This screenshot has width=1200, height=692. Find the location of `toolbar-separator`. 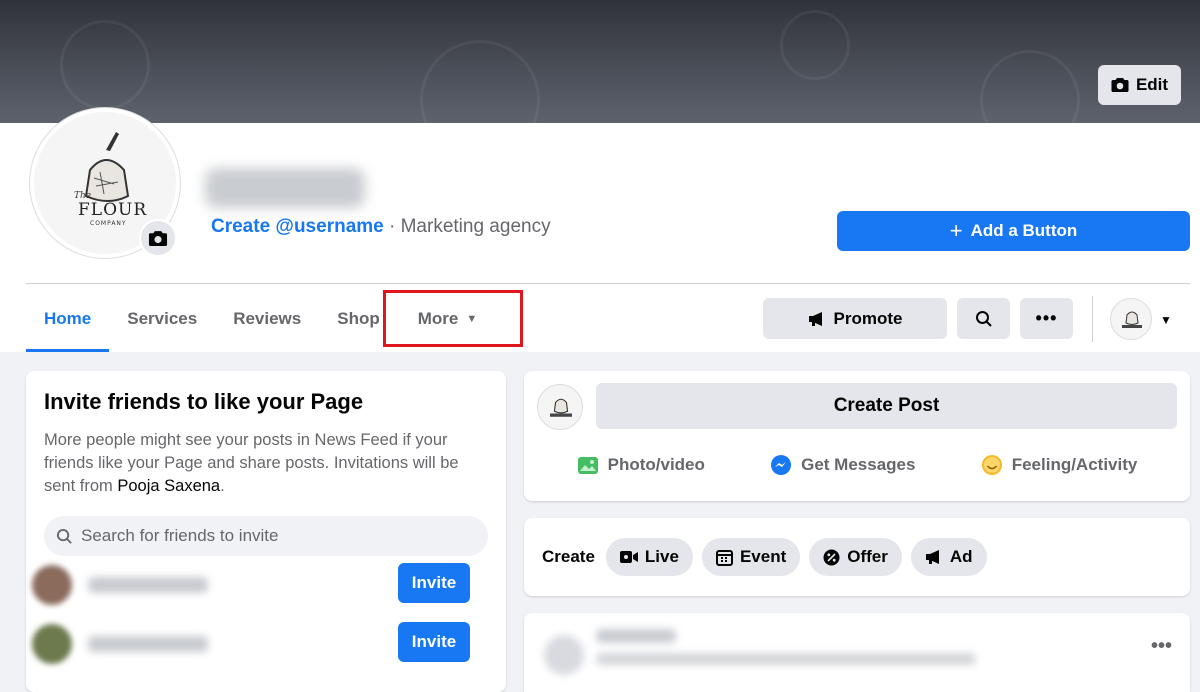

toolbar-separator is located at coordinates (1092, 319).